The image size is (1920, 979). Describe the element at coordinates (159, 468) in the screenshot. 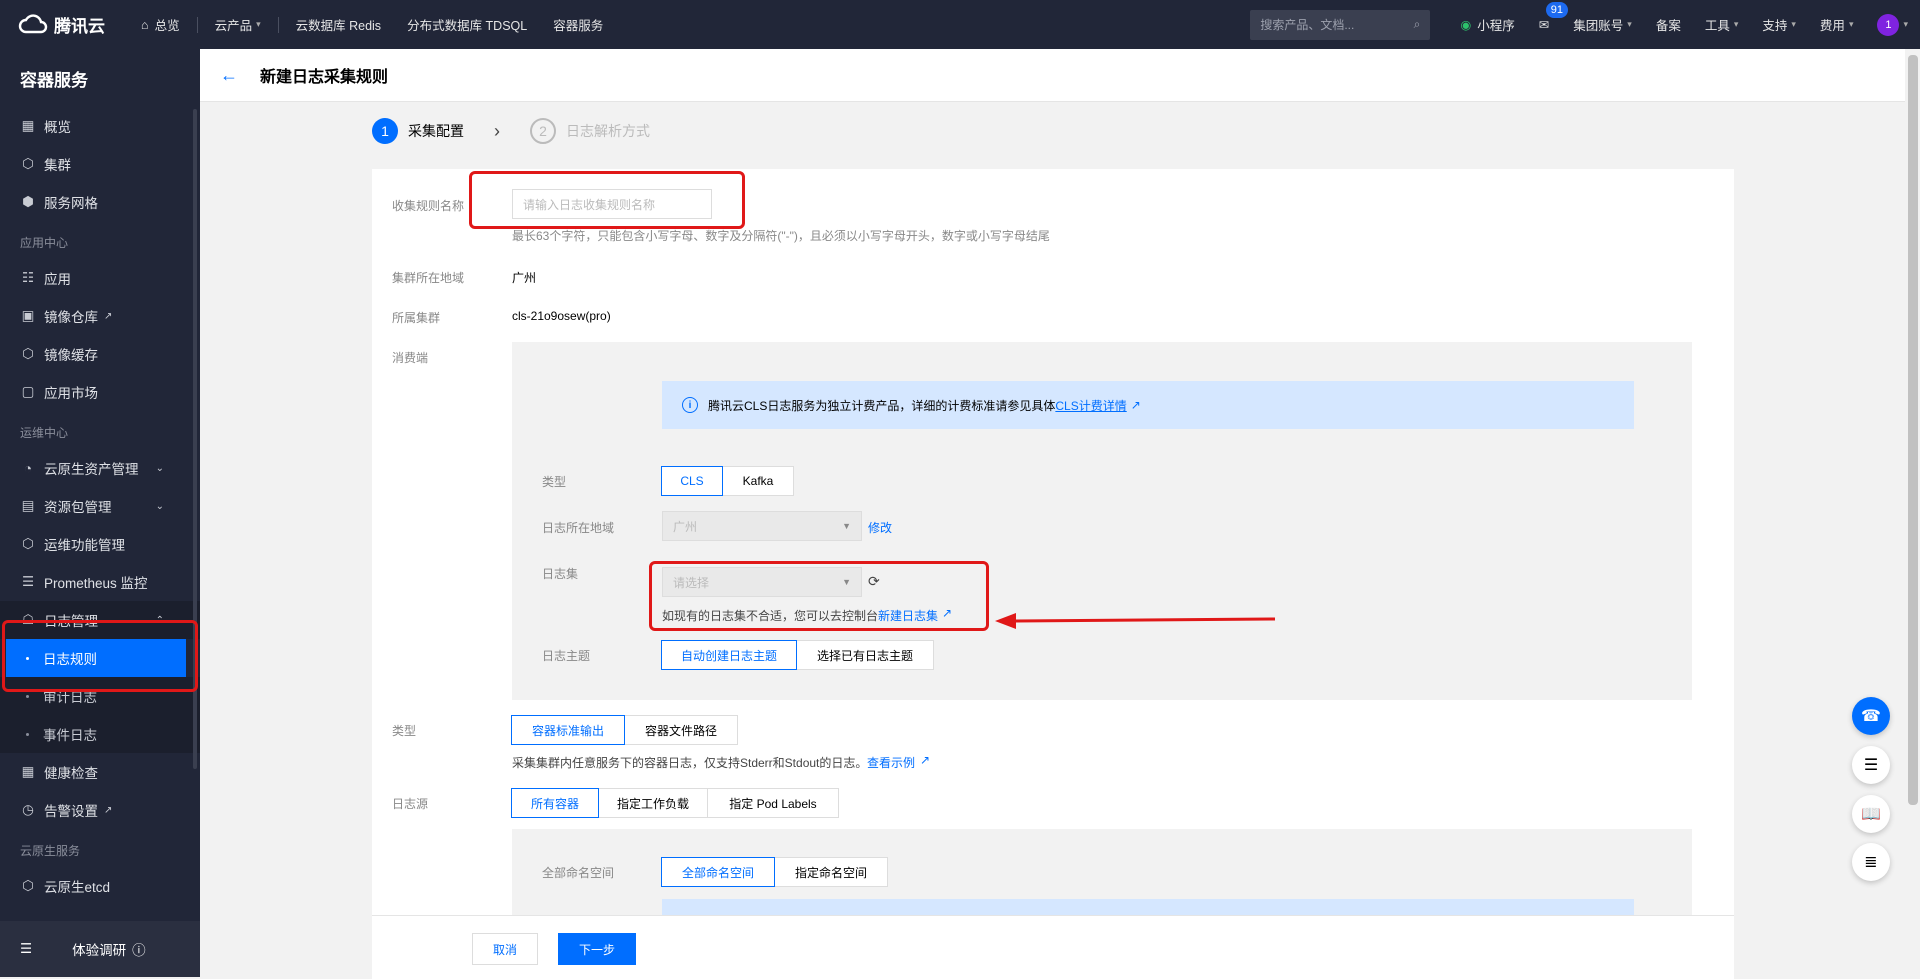

I see `chevron-down-icon: ⌄` at that location.